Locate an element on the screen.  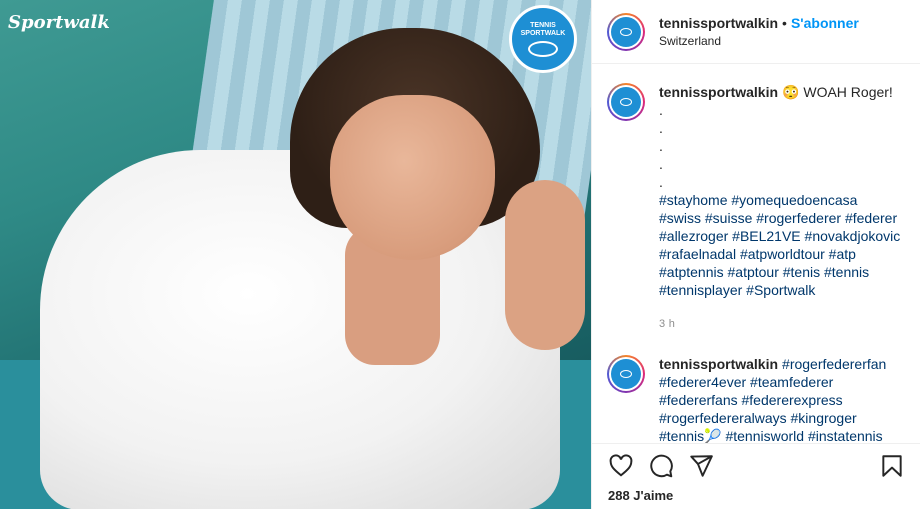
logo-line-1: TENNIS is located at coordinates (543, 25).